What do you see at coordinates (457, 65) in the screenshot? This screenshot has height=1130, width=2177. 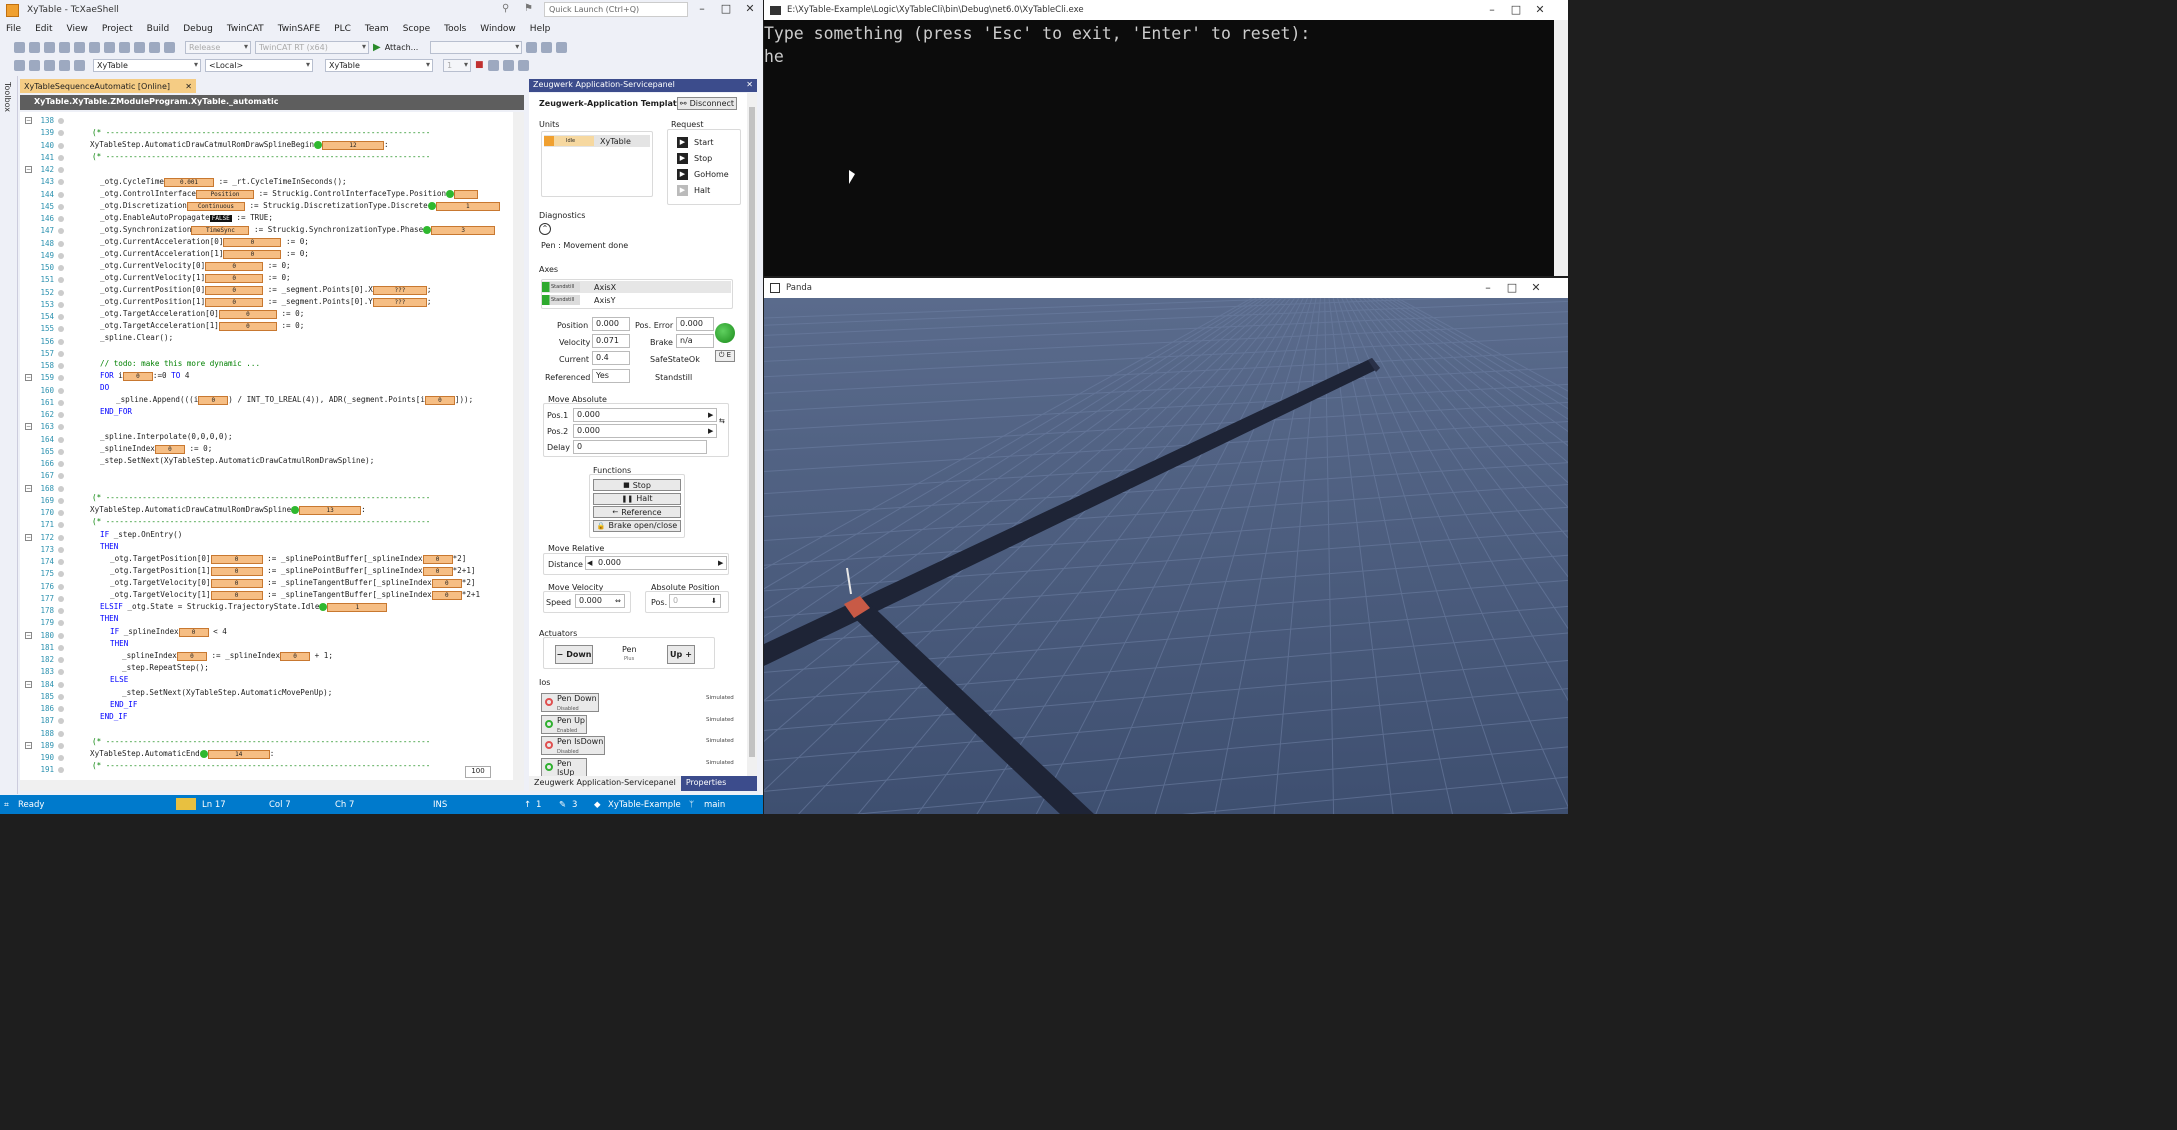 I see `number-select: 1` at bounding box center [457, 65].